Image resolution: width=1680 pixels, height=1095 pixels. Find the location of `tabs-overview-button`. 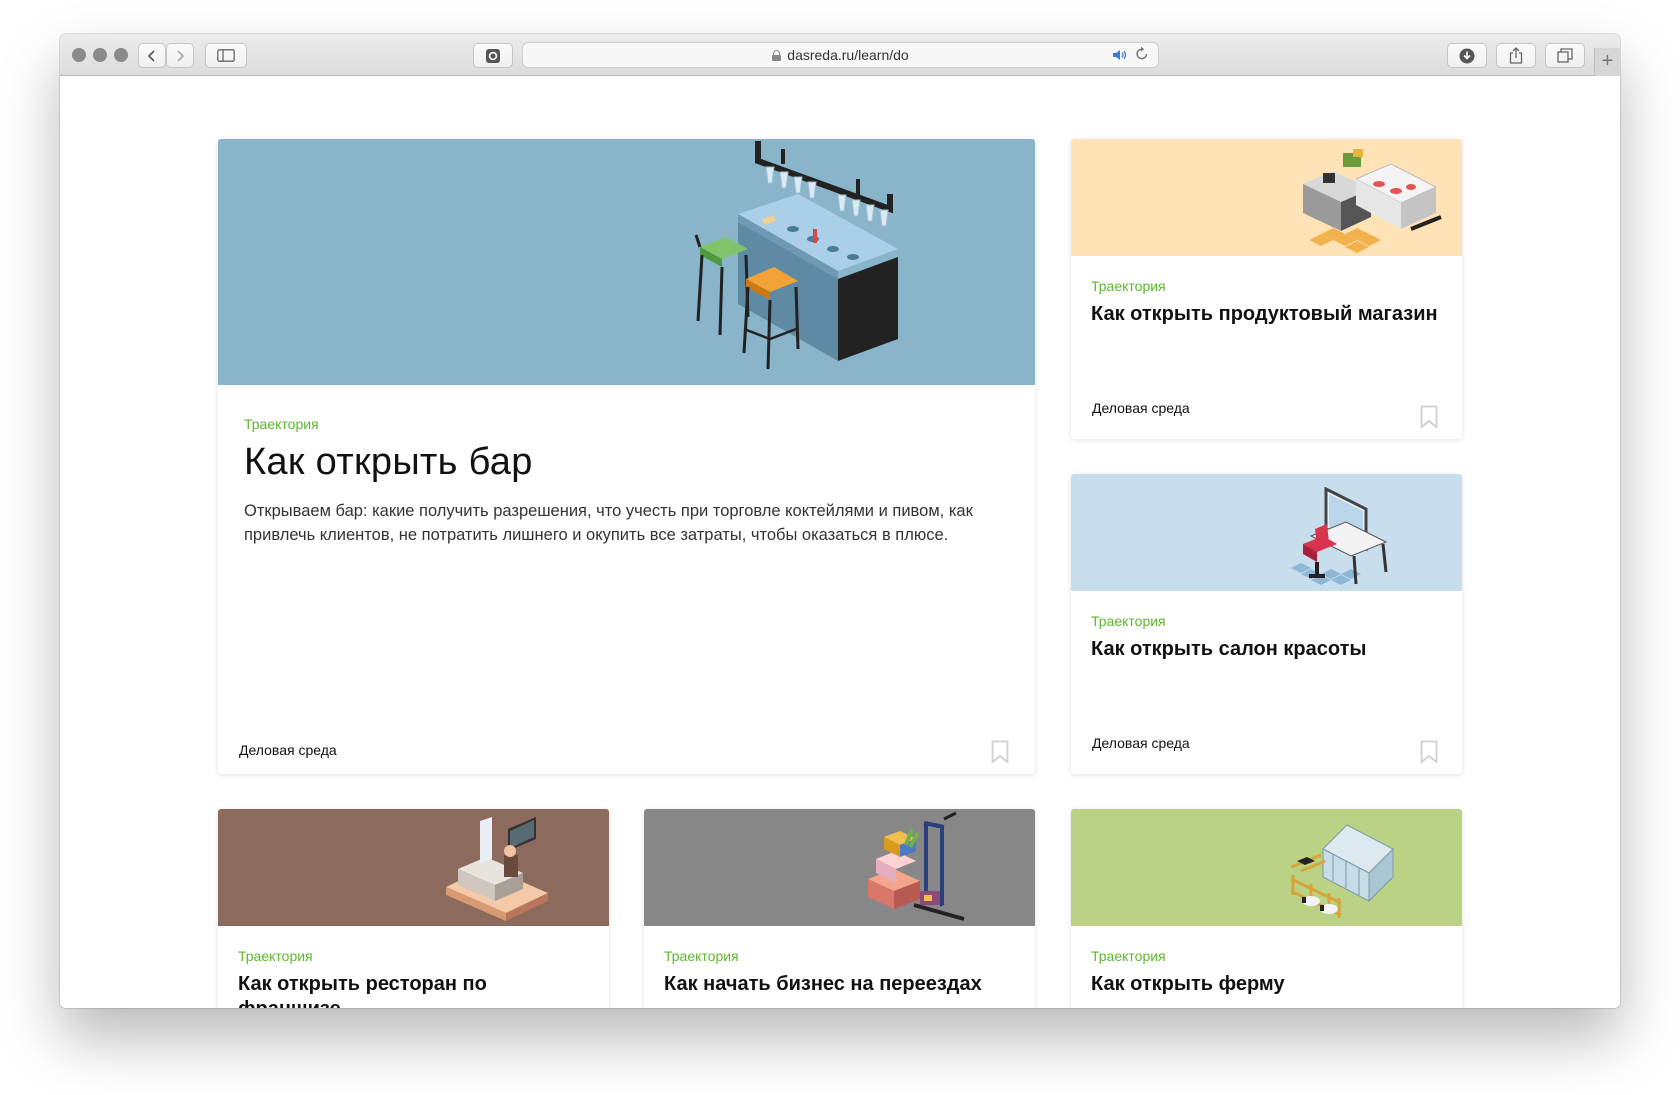

tabs-overview-button is located at coordinates (1565, 55).